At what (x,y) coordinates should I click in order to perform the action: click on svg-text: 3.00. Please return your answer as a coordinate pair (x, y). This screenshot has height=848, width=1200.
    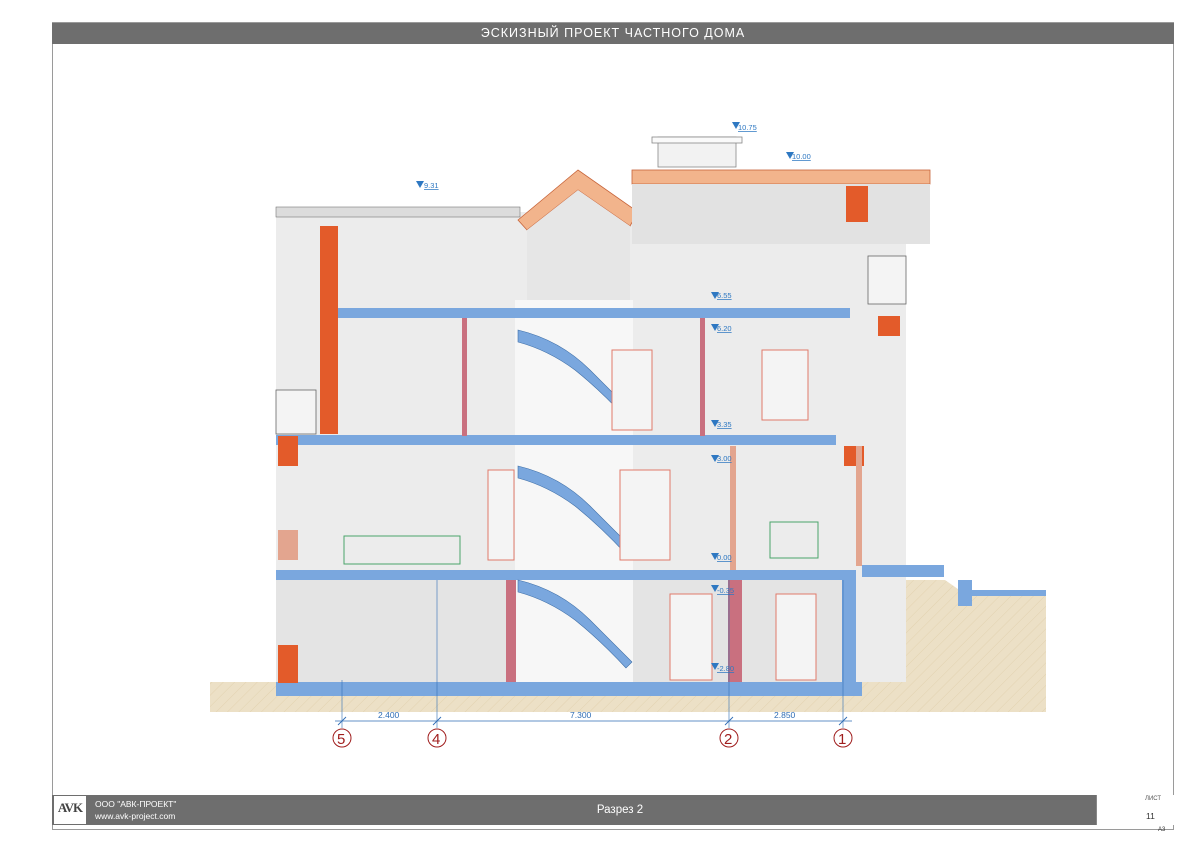
    Looking at the image, I should click on (724, 458).